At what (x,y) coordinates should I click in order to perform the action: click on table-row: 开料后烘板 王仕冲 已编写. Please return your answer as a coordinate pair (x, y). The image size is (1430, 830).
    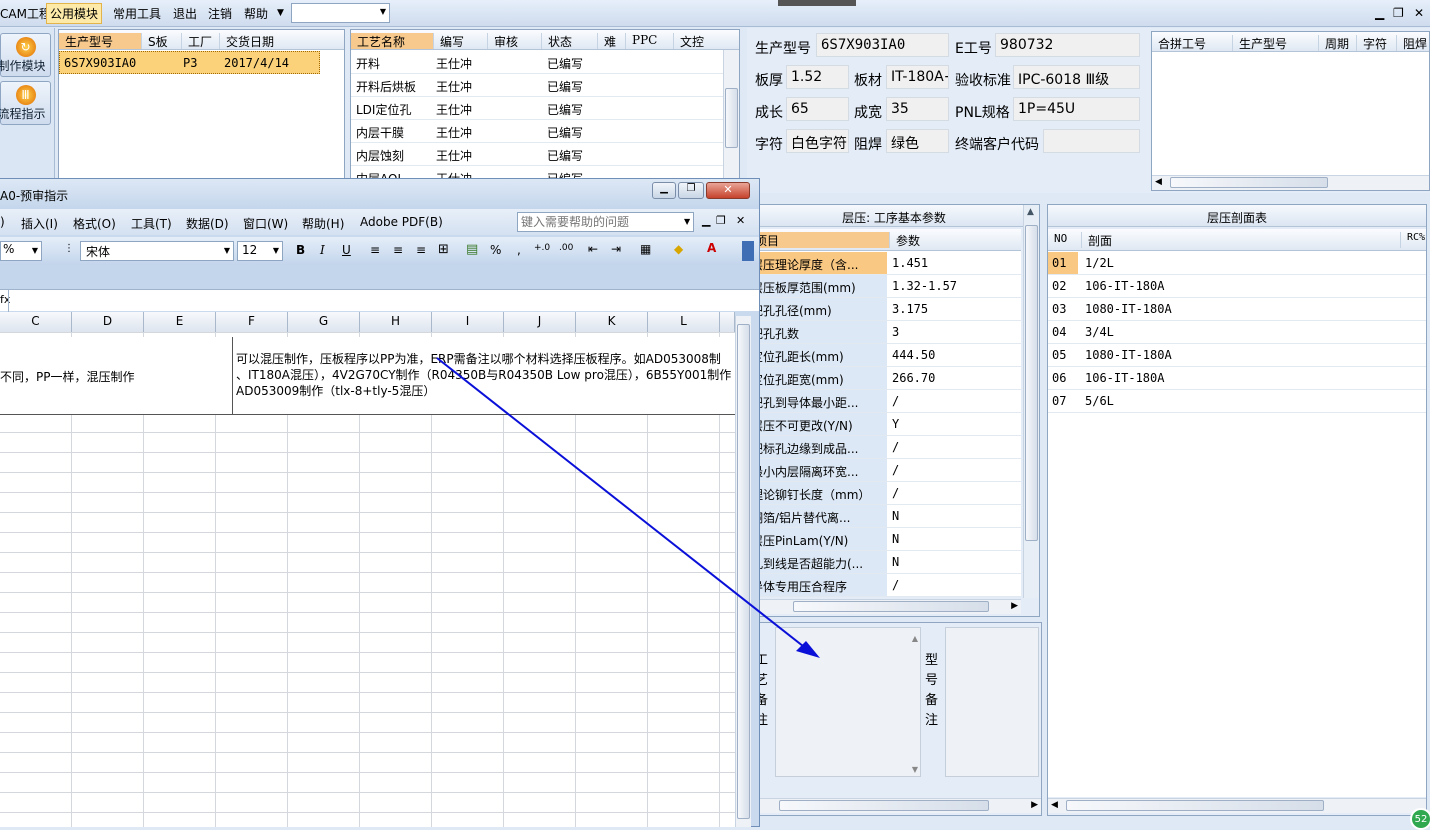
    Looking at the image, I should click on (545, 85).